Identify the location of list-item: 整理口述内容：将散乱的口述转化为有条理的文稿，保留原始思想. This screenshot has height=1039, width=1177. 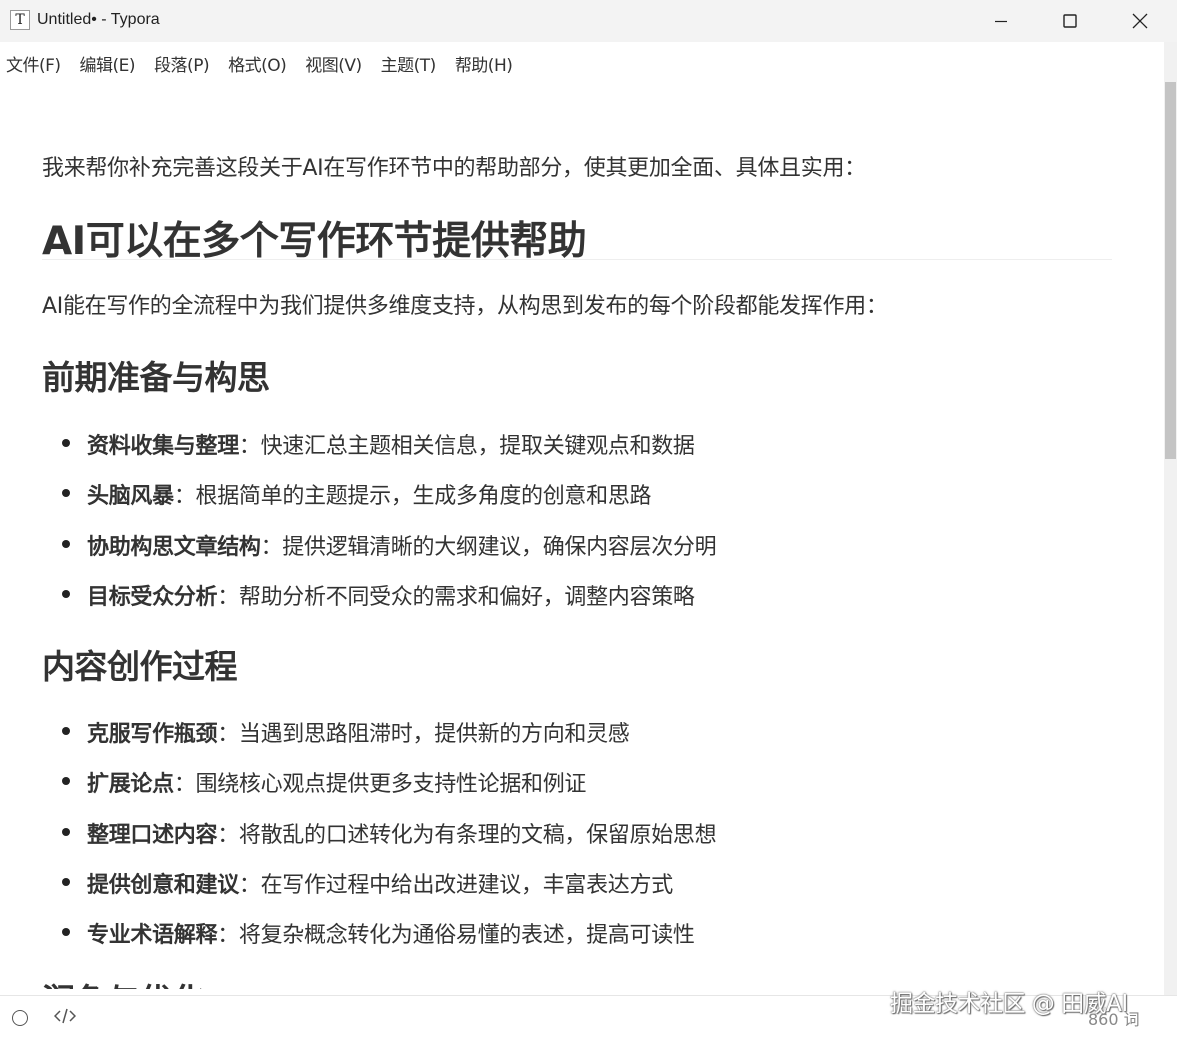
(577, 842).